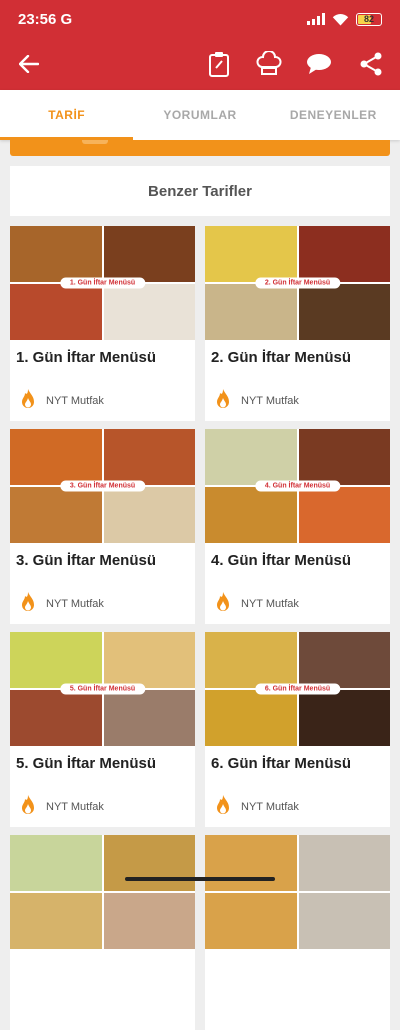 The image size is (400, 1030). I want to click on status-icons: 82, so click(344, 19).